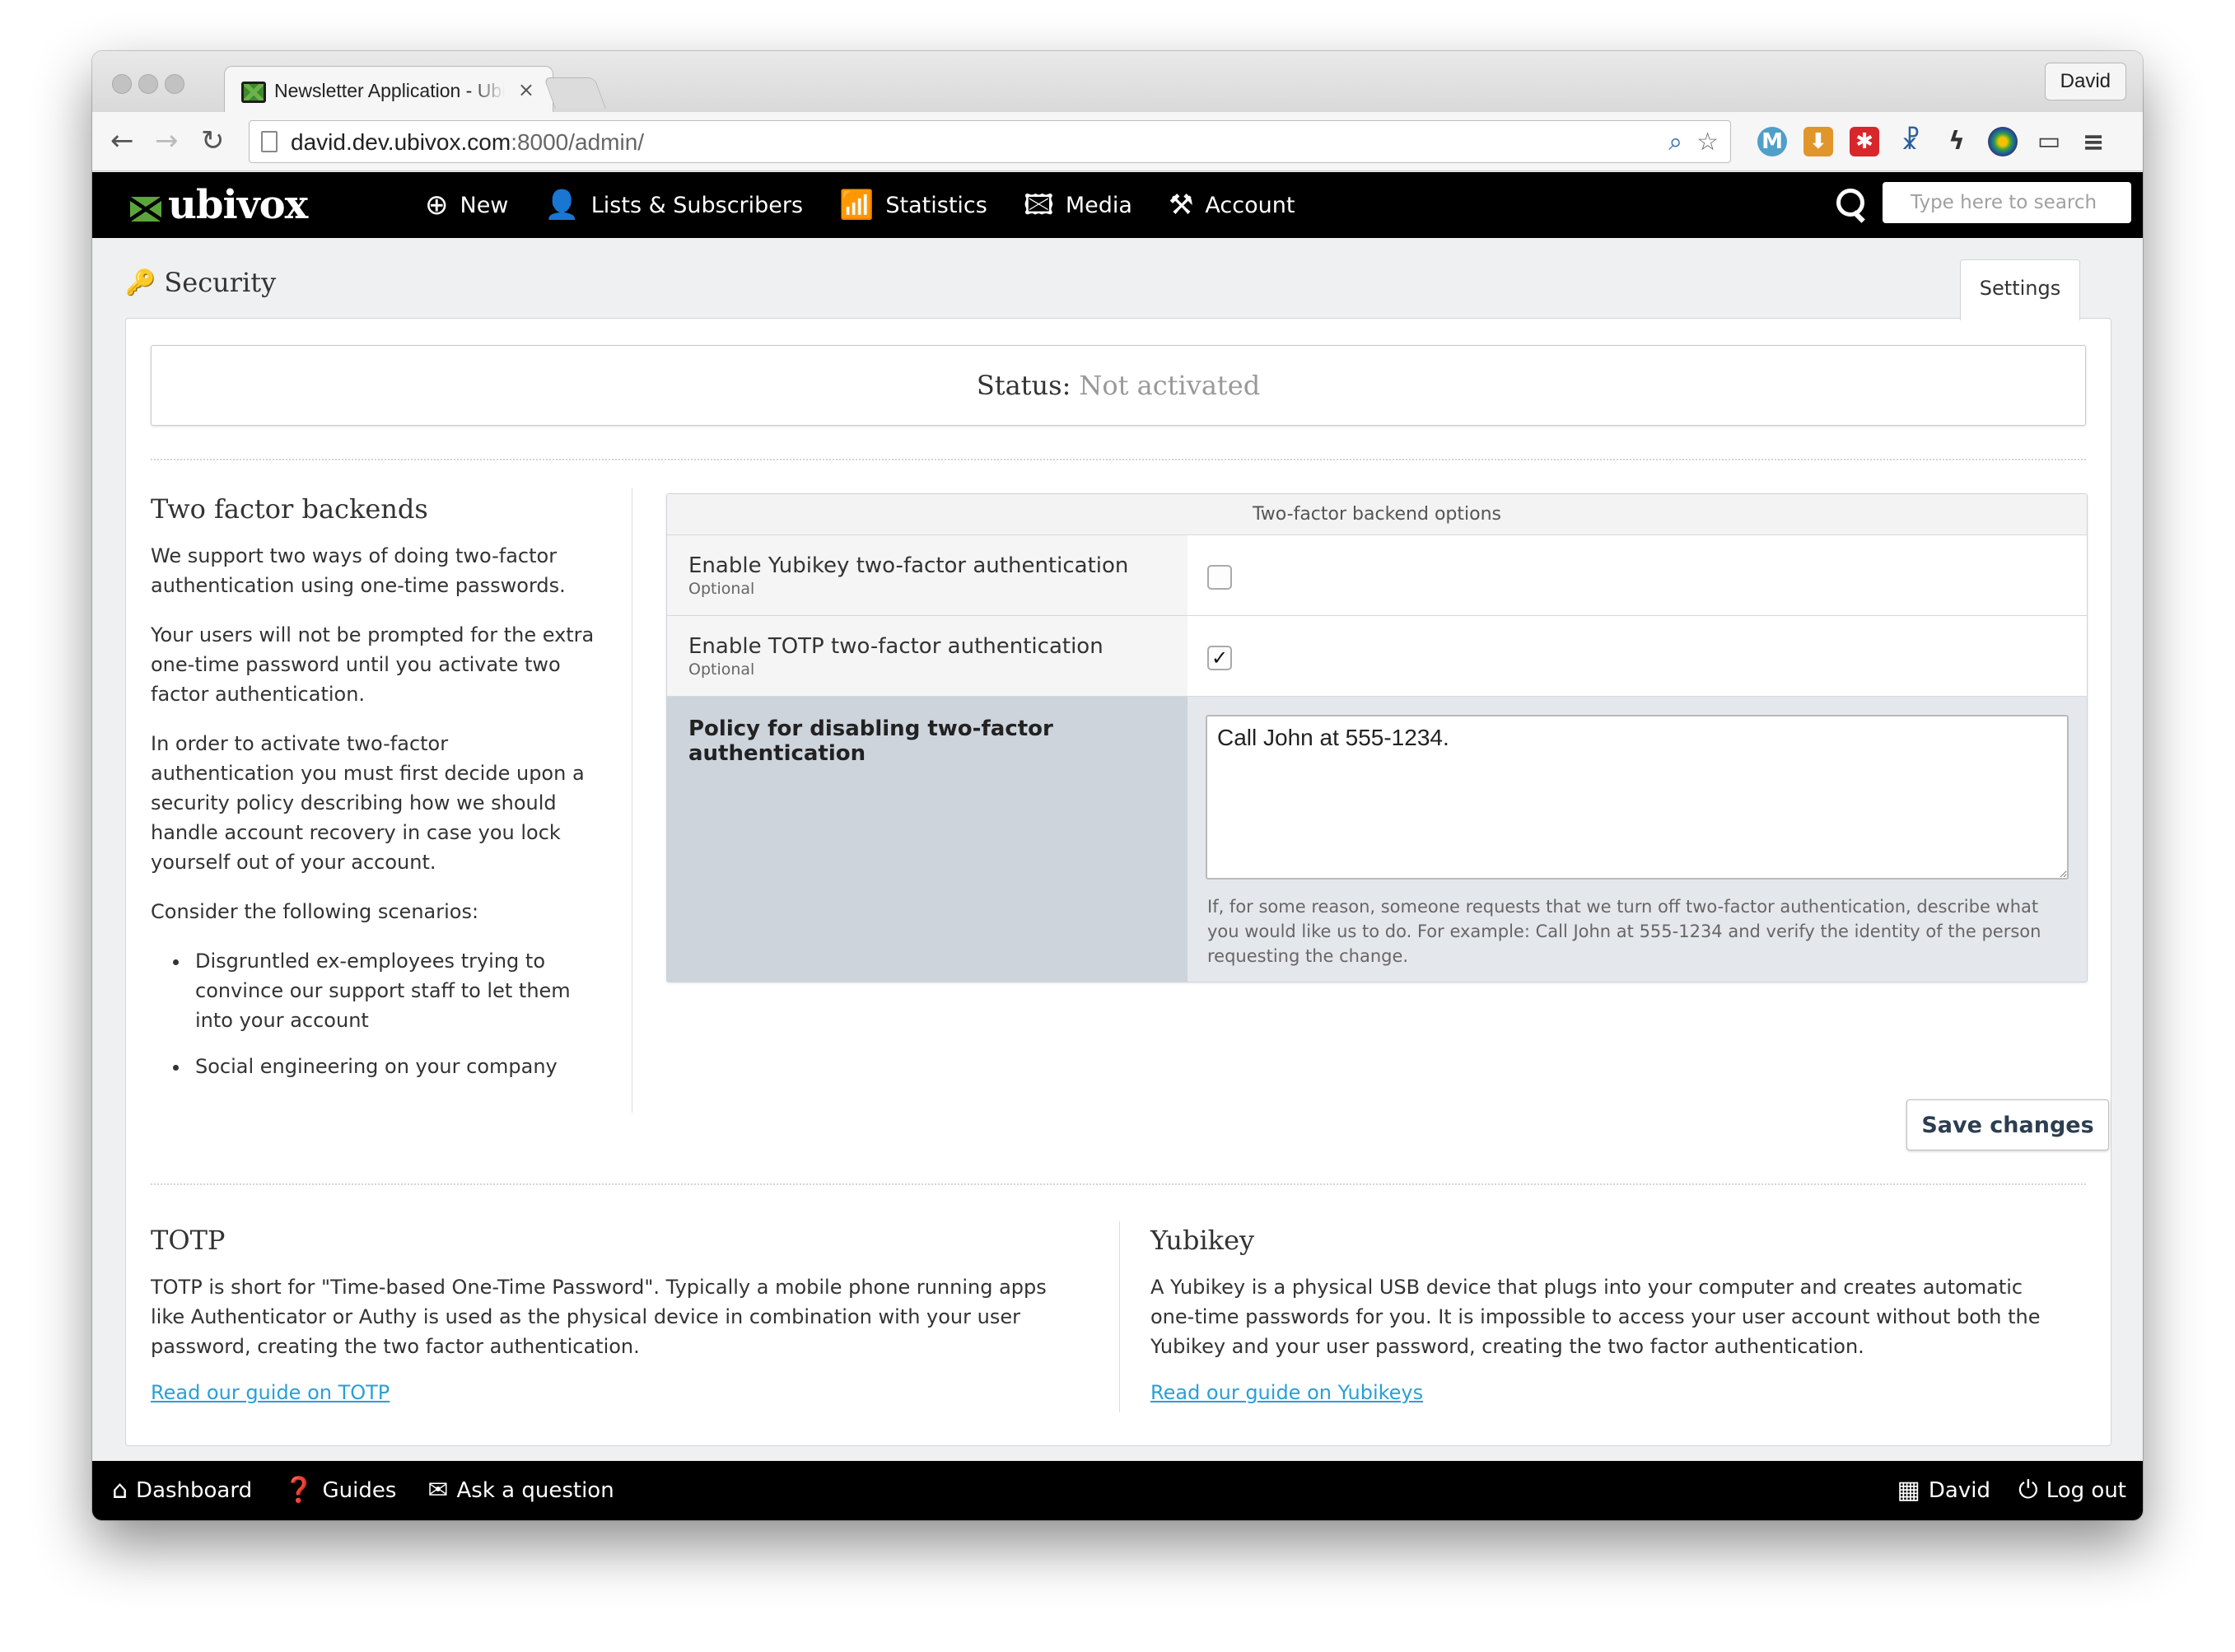 Image resolution: width=2235 pixels, height=1652 pixels. Describe the element at coordinates (1219, 577) in the screenshot. I see `yubikey-checkbox` at that location.